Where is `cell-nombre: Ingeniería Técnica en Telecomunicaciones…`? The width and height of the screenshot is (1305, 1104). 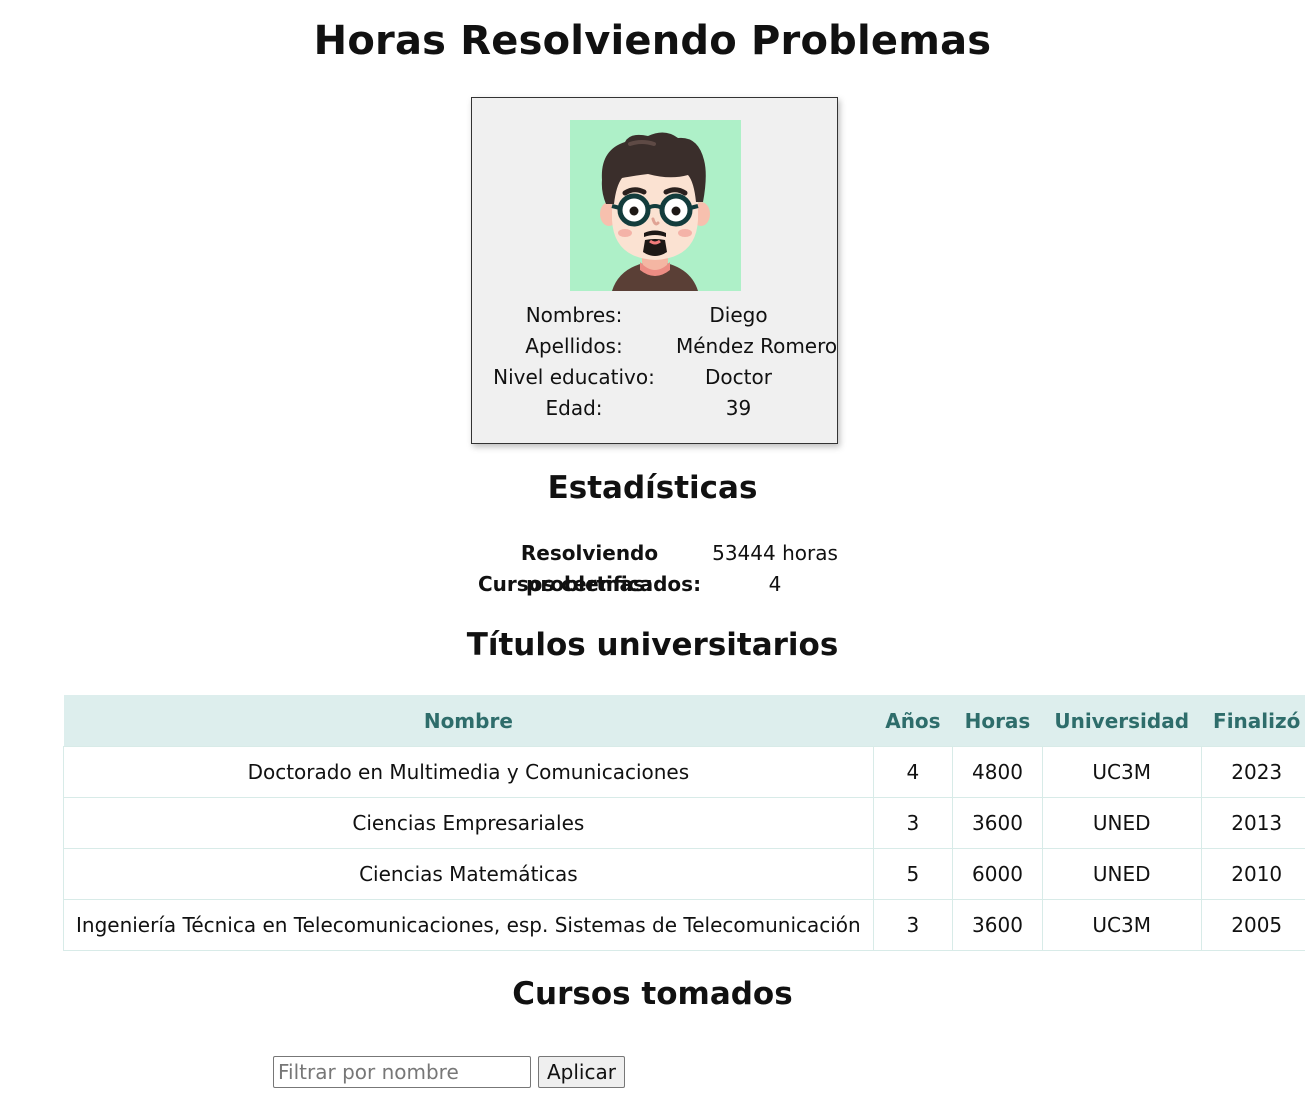
cell-nombre: Ingeniería Técnica en Telecomunicaciones… is located at coordinates (468, 925).